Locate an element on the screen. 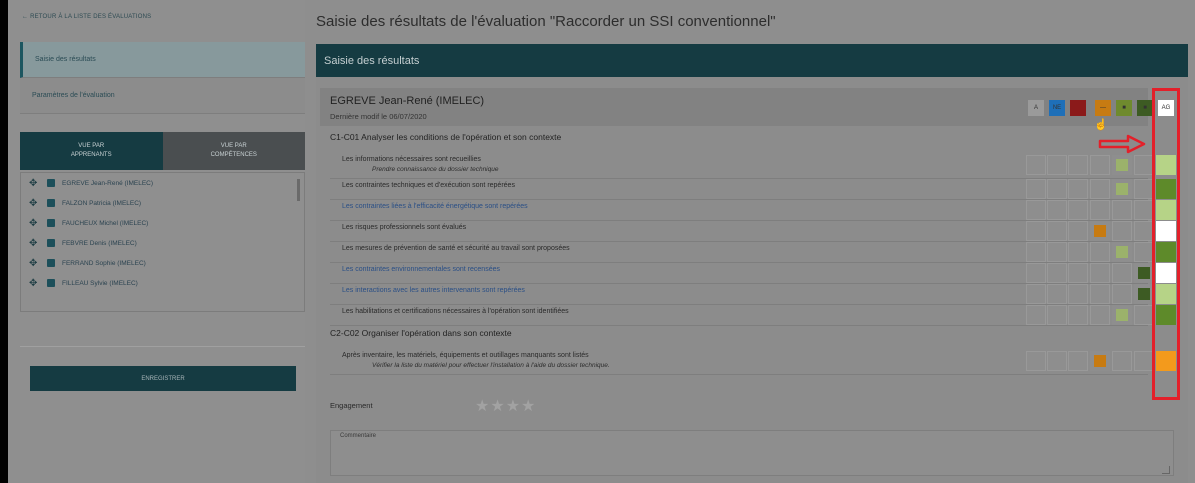  tab-label: VUE PAR APPRENANTS is located at coordinates (91, 150).